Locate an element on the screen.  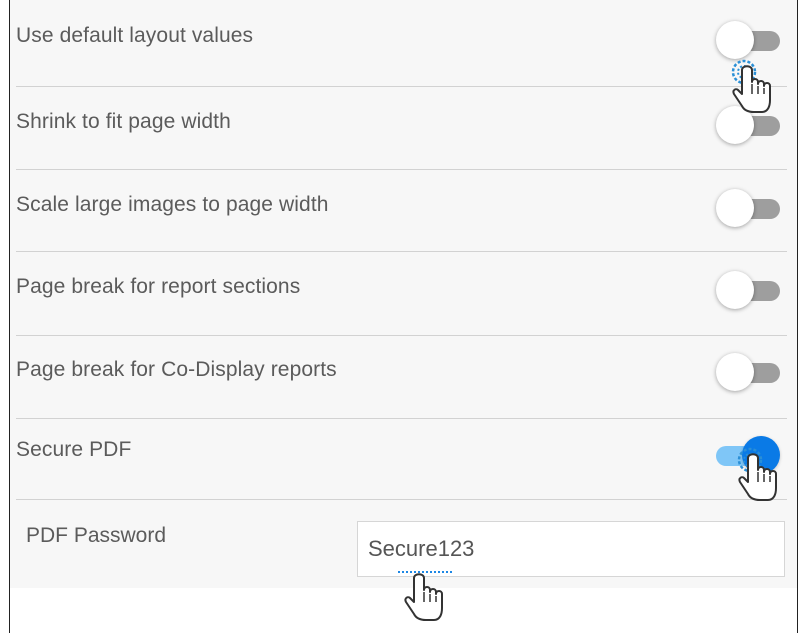
setting-row-page-break-sections: Page break for report sections is located at coordinates (401, 304).